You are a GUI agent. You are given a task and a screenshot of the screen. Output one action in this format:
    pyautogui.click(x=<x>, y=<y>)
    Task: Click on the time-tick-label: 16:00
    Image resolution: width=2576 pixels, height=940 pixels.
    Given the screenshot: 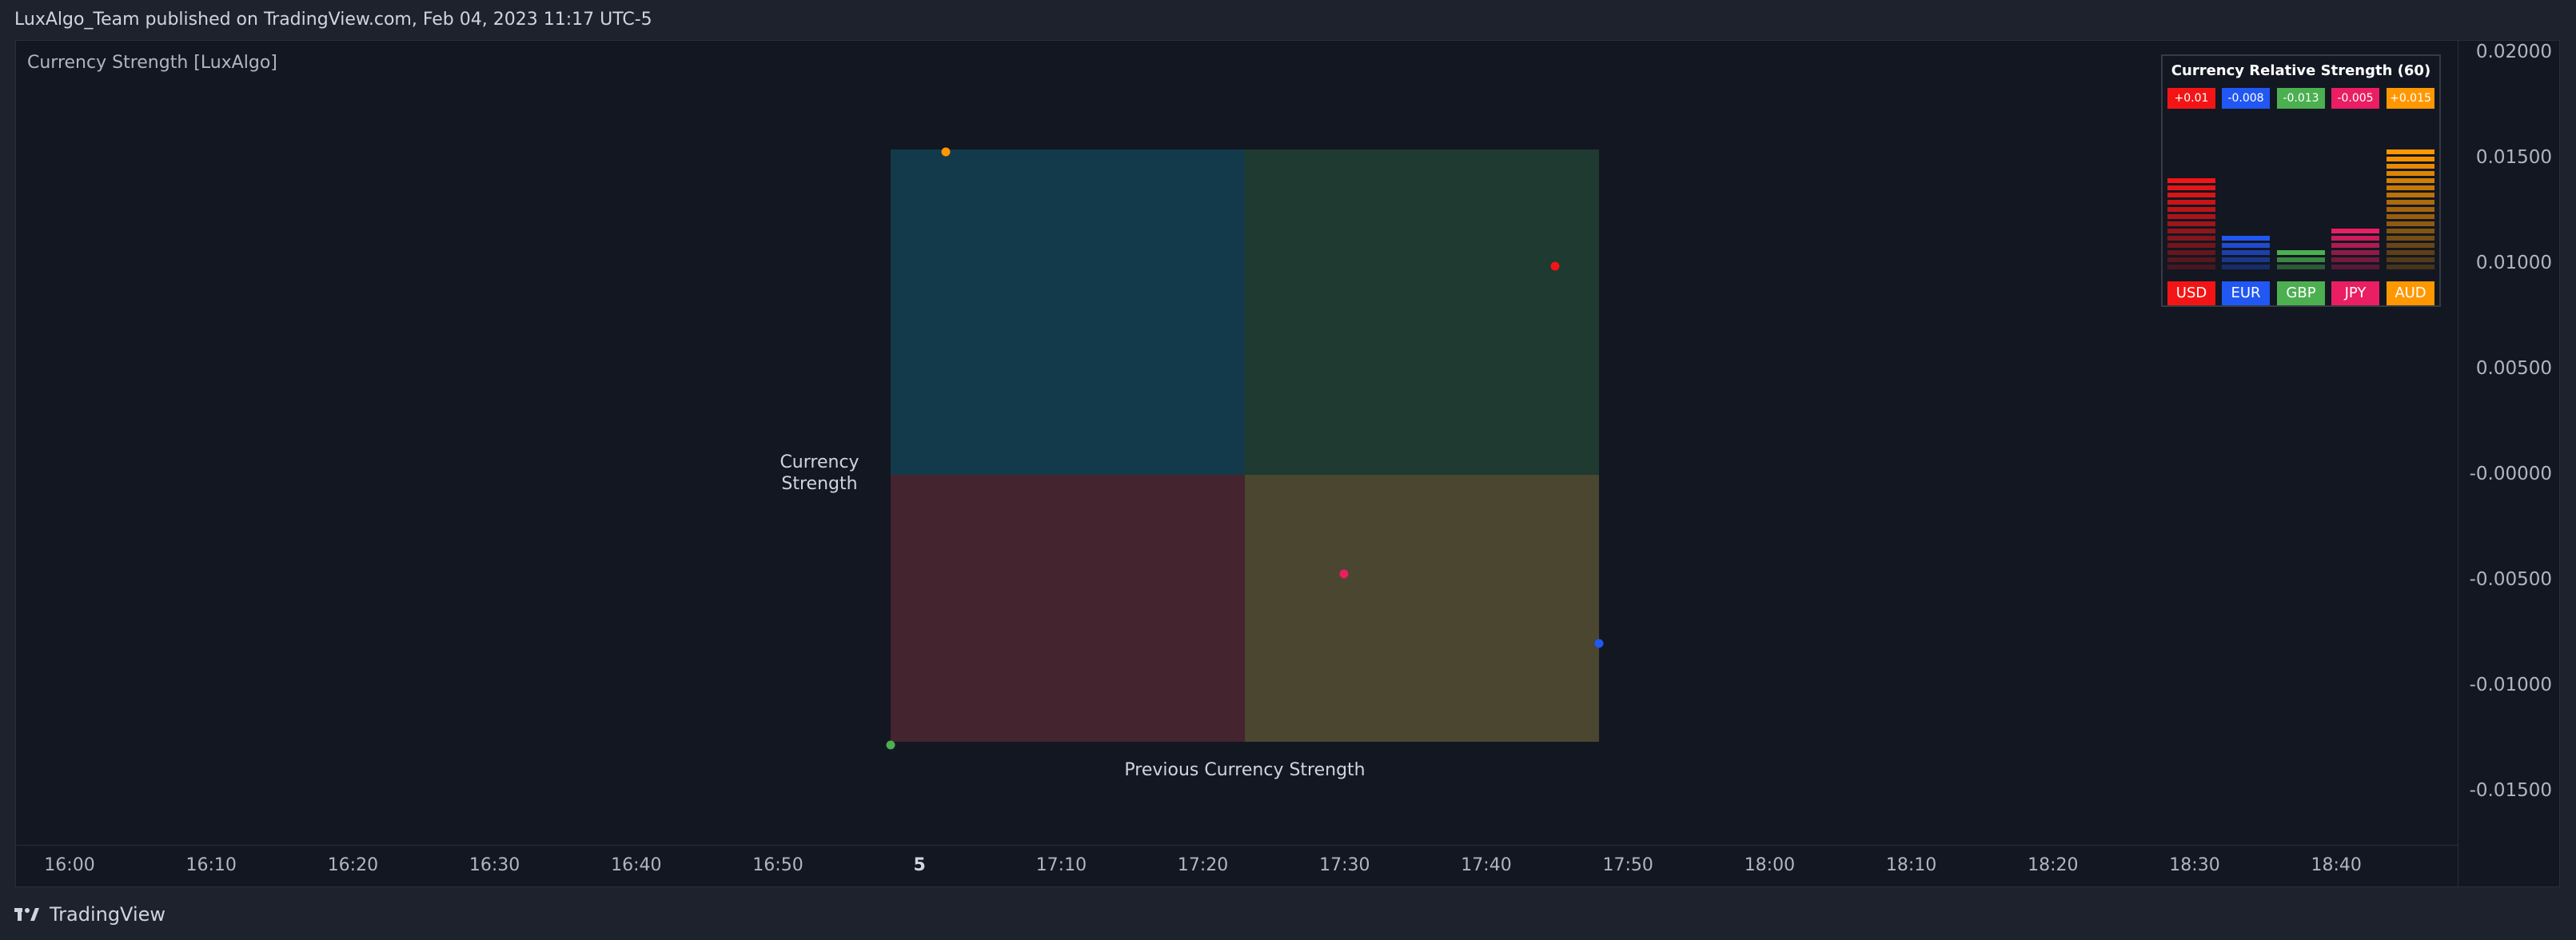 What is the action you would take?
    pyautogui.click(x=69, y=865)
    